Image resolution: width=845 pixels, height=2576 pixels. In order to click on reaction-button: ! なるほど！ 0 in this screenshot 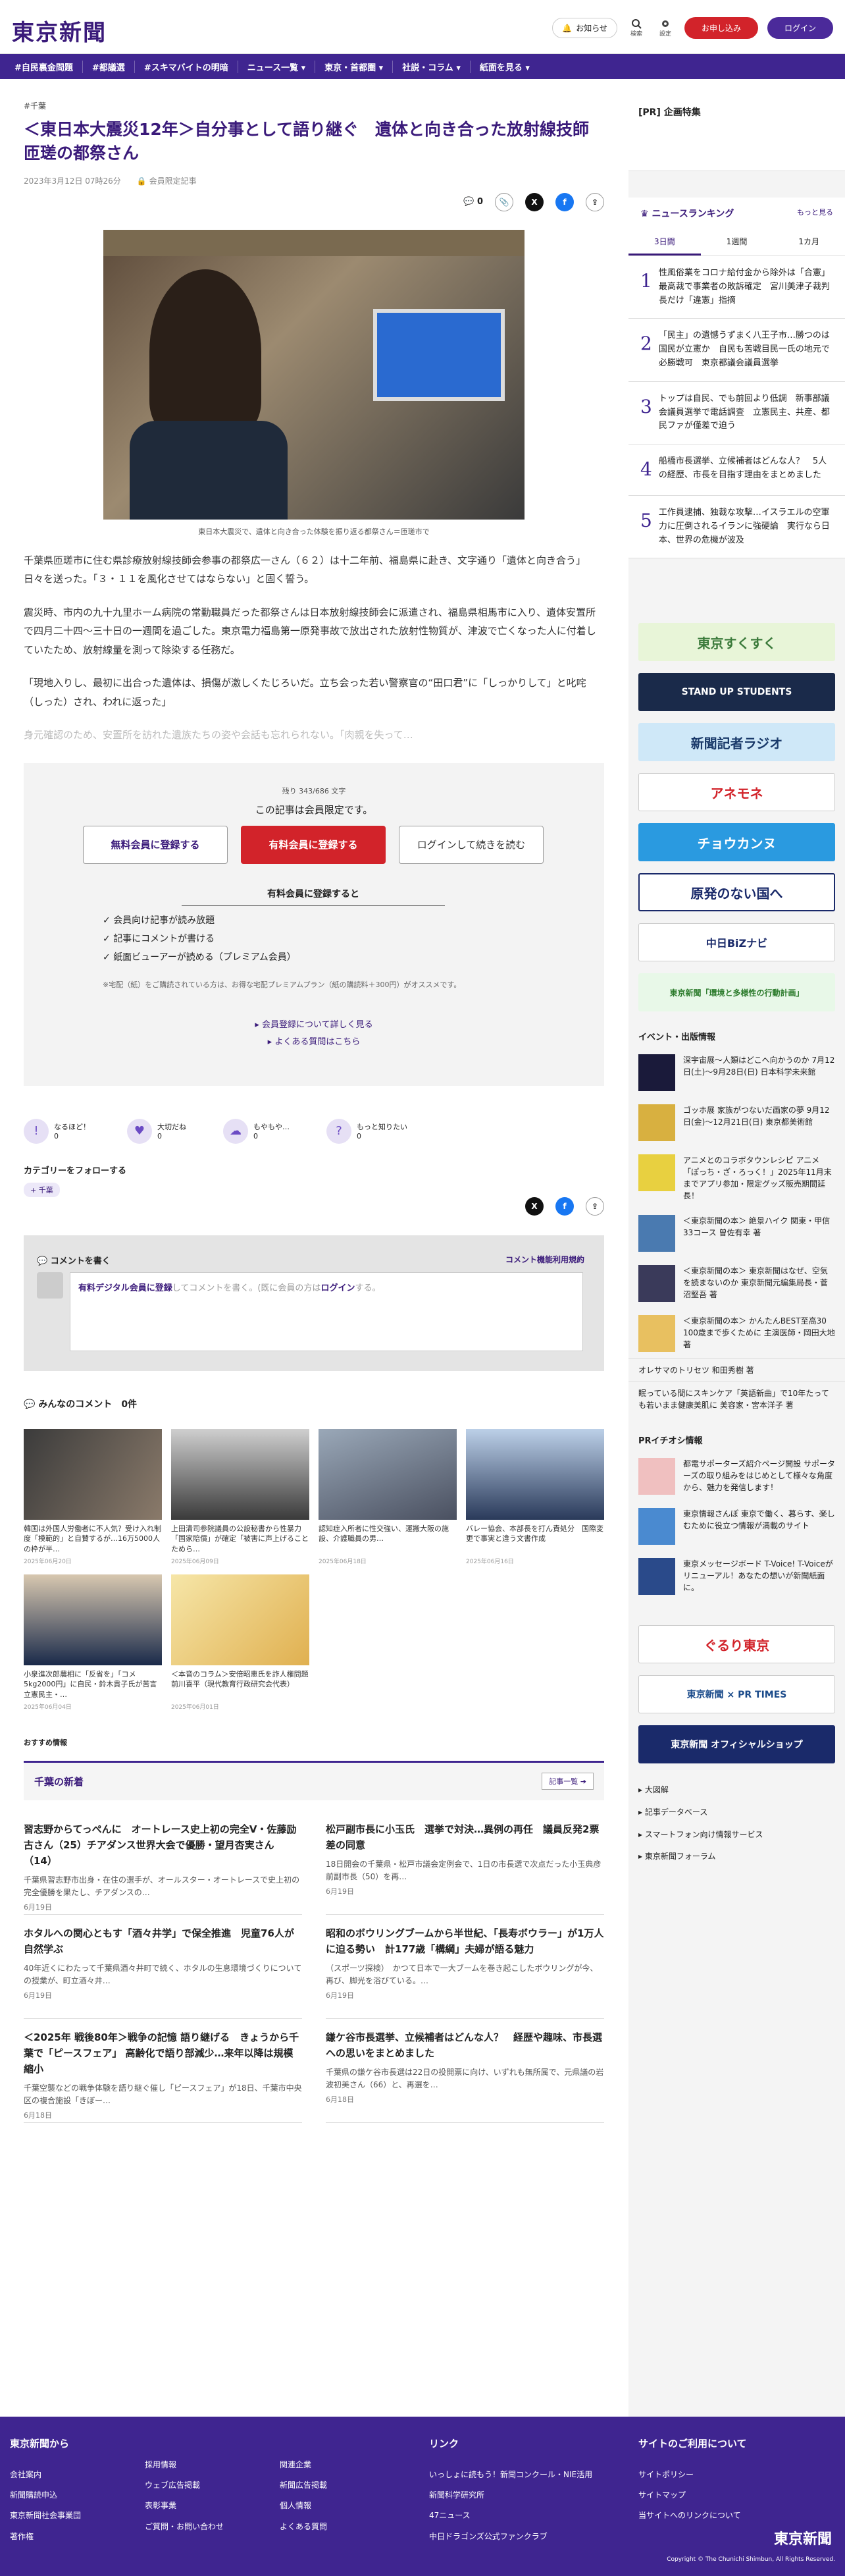, I will do `click(57, 1131)`.